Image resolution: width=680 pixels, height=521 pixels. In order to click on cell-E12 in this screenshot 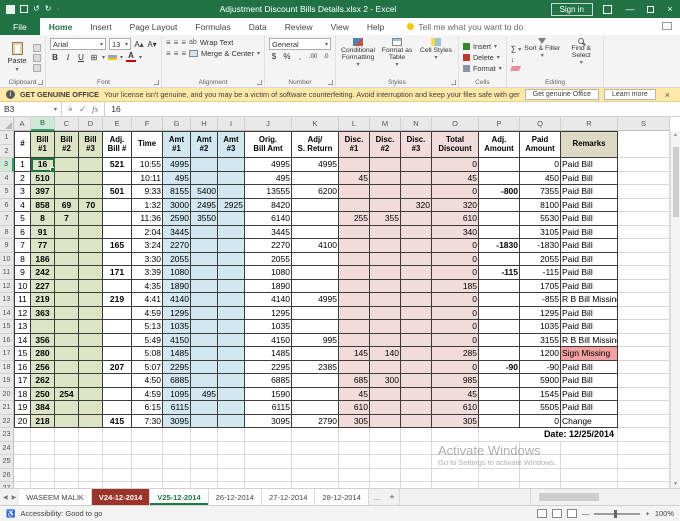, I will do `click(117, 286)`.